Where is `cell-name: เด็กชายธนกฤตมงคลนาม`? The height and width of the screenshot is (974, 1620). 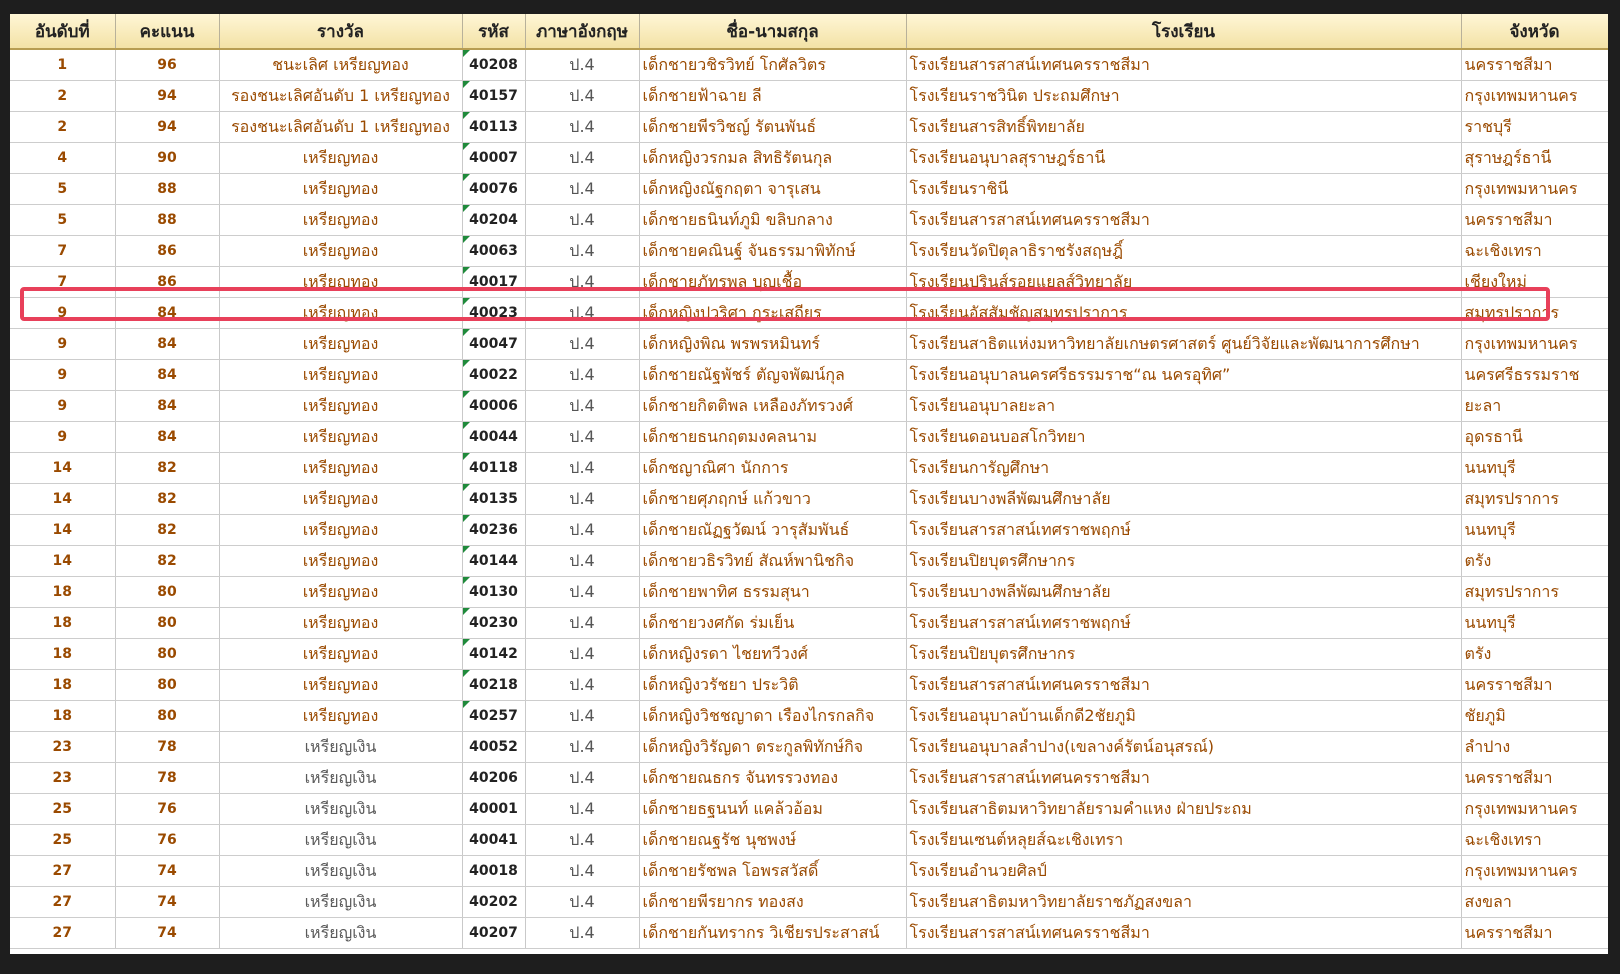
cell-name: เด็กชายธนกฤตมงคลนาม is located at coordinates (773, 437).